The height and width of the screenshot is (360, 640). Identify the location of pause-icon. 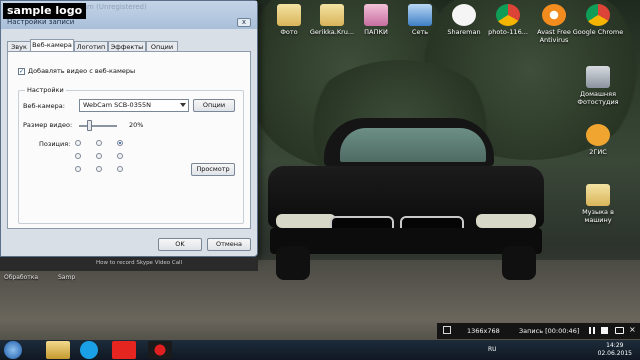
(592, 330).